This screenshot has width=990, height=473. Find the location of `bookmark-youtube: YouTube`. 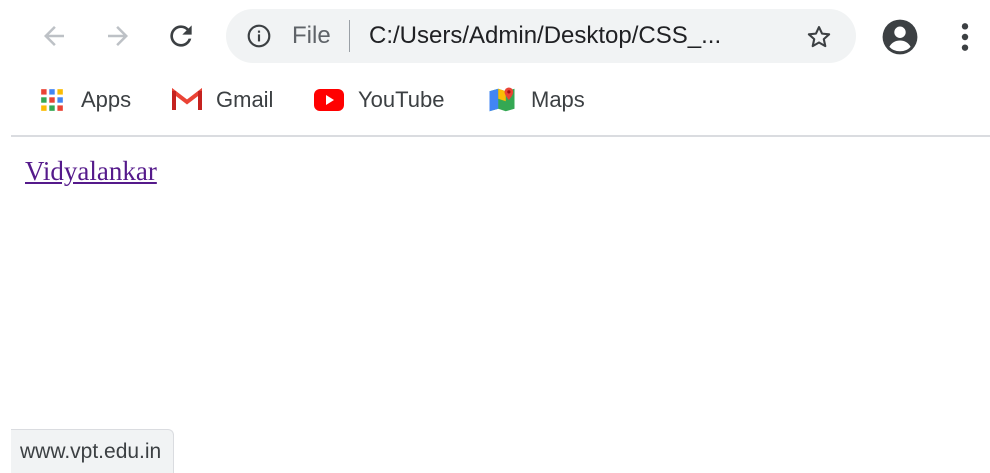

bookmark-youtube: YouTube is located at coordinates (379, 100).